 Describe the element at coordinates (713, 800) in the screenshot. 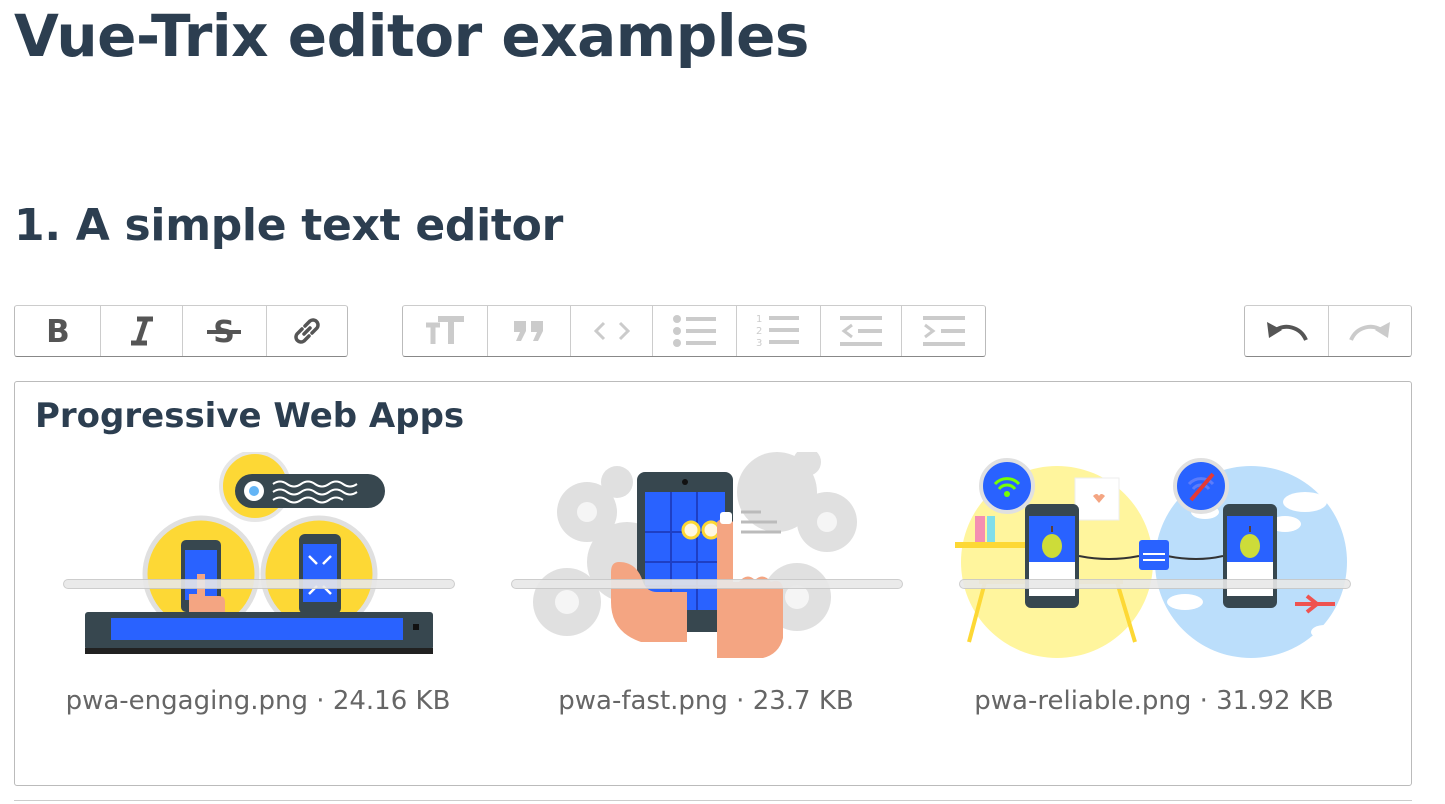

I see `section-divider` at that location.